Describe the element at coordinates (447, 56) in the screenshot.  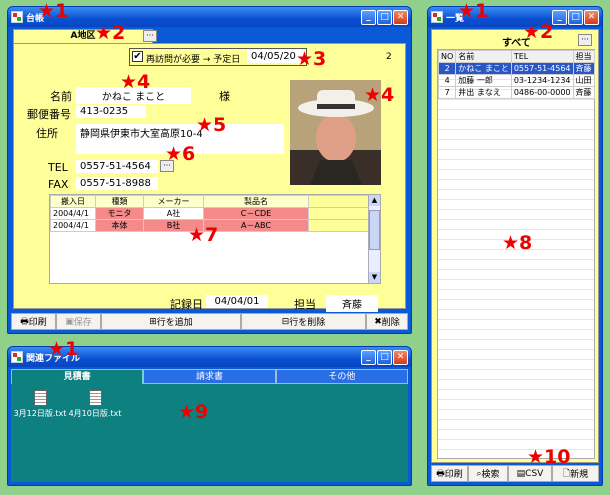
I see `col-header: NO` at that location.